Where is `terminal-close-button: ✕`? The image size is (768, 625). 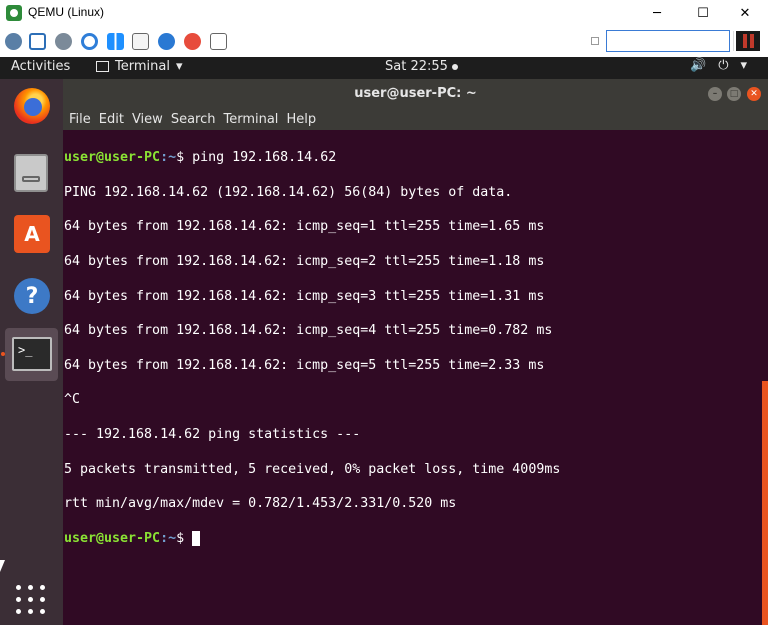 terminal-close-button: ✕ is located at coordinates (754, 94).